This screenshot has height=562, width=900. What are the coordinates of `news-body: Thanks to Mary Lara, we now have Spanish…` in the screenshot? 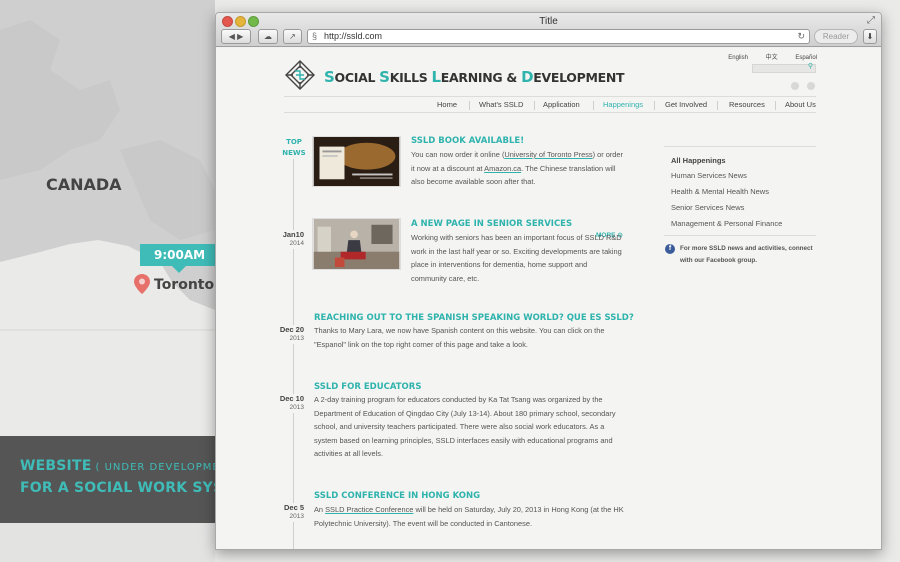 It's located at (459, 337).